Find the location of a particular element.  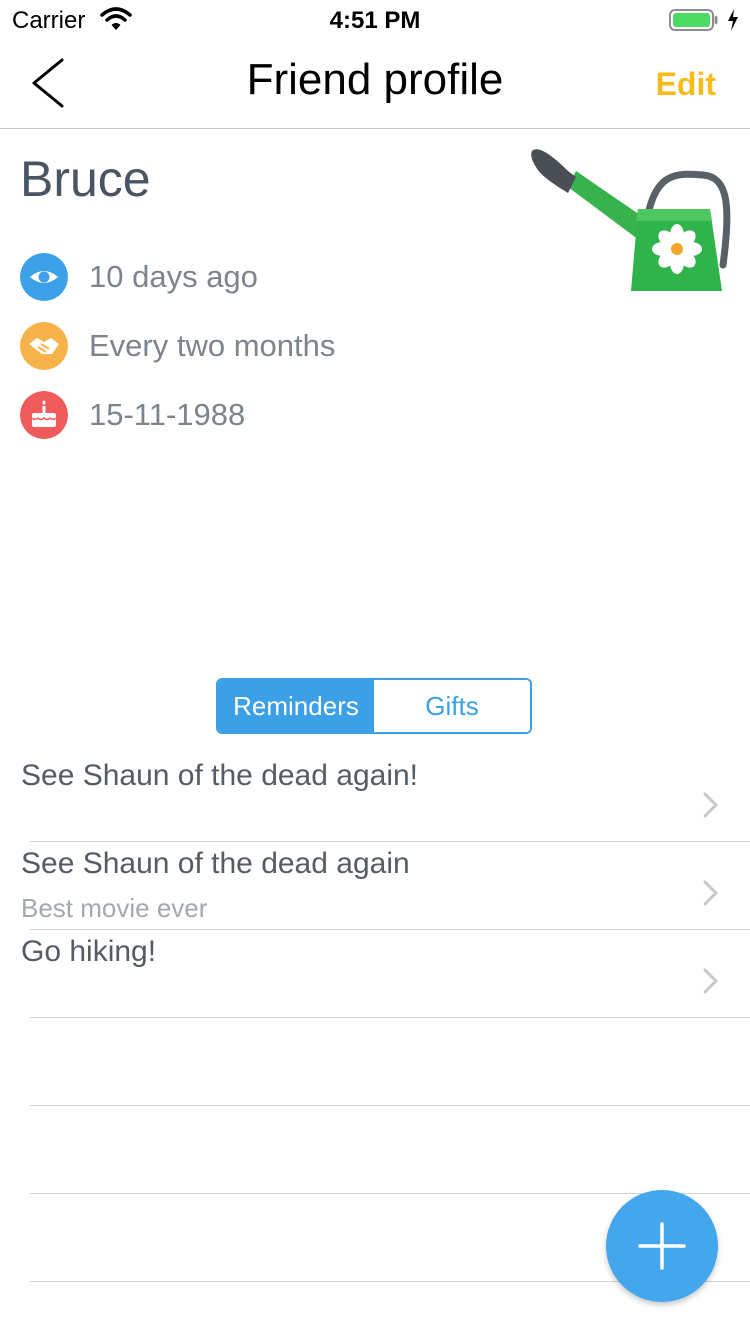

status-time: 4:51 PM is located at coordinates (375, 20).